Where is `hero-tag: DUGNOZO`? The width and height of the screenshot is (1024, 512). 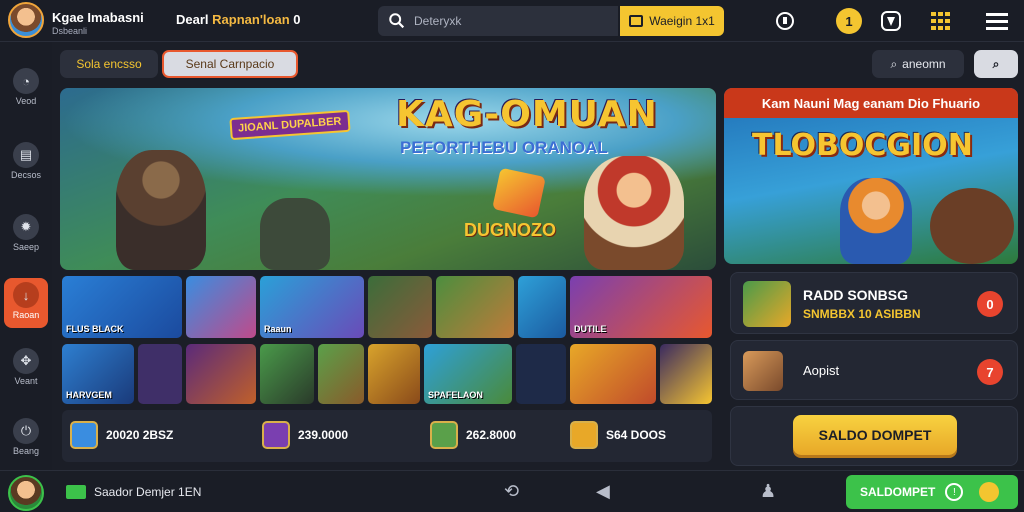
hero-tag: DUGNOZO is located at coordinates (510, 230).